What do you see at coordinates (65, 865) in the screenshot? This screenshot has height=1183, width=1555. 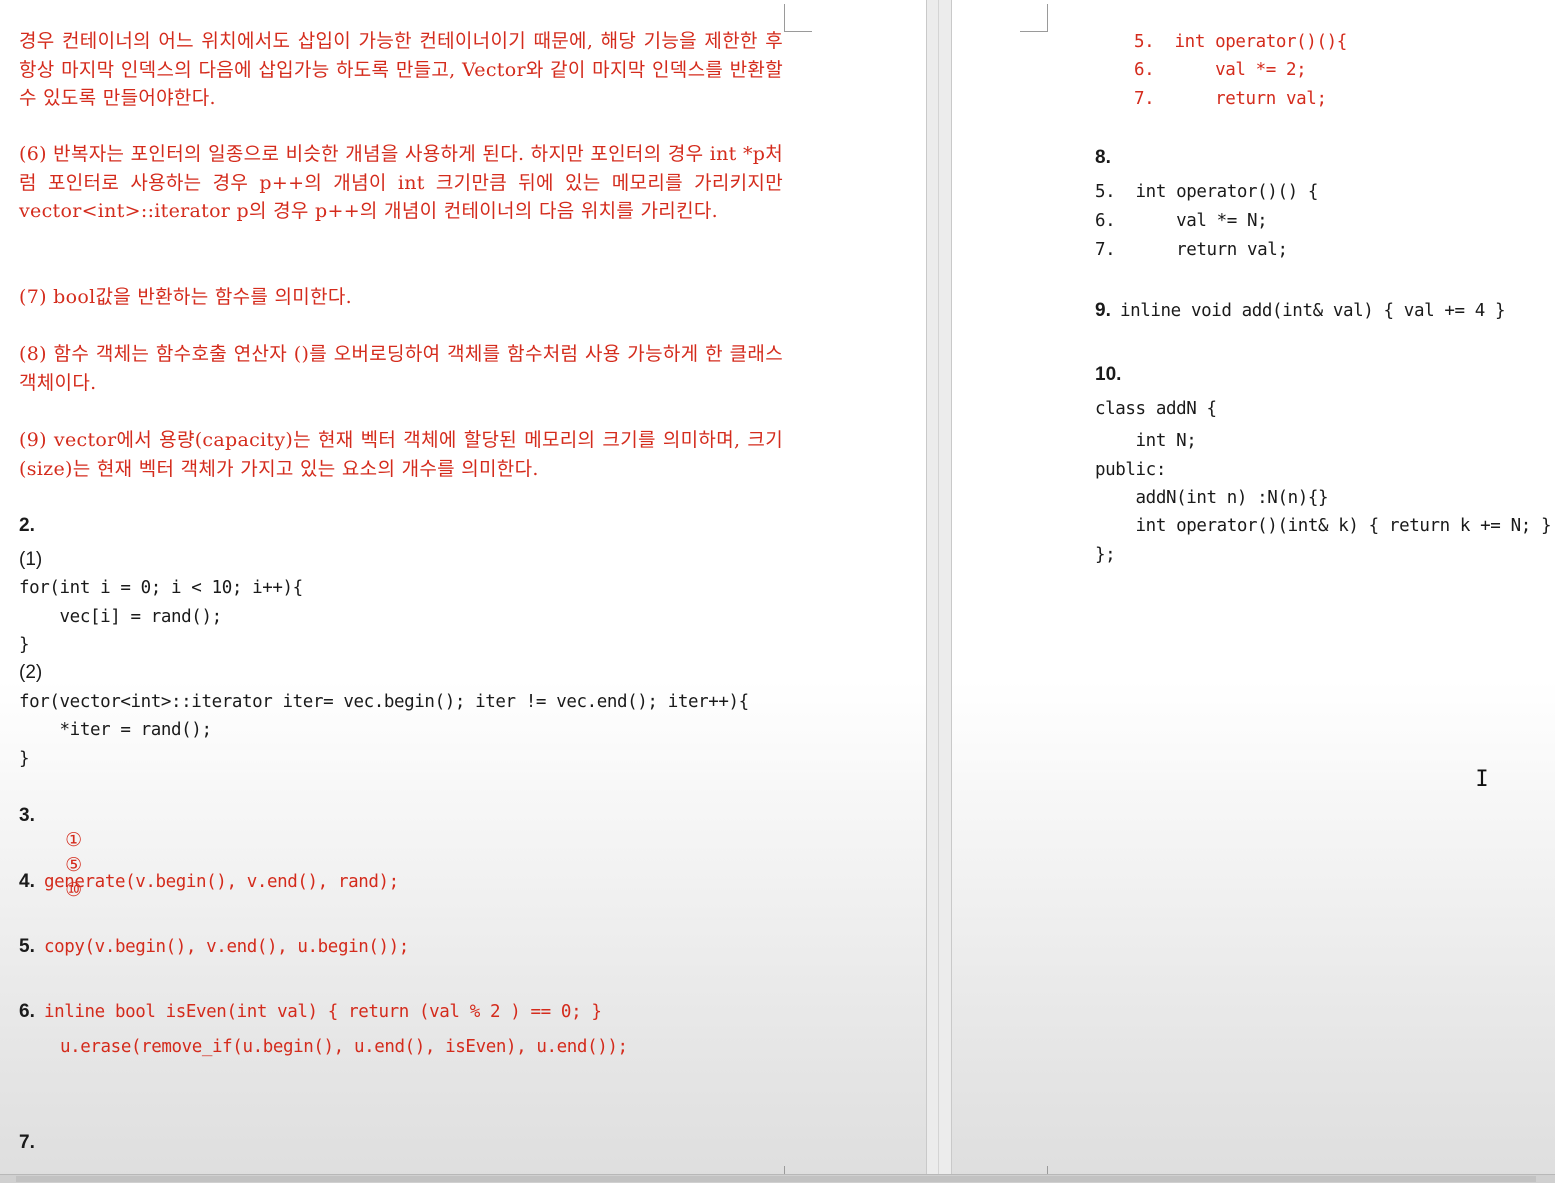 I see `answer-list: ① ⑤ ⑩` at bounding box center [65, 865].